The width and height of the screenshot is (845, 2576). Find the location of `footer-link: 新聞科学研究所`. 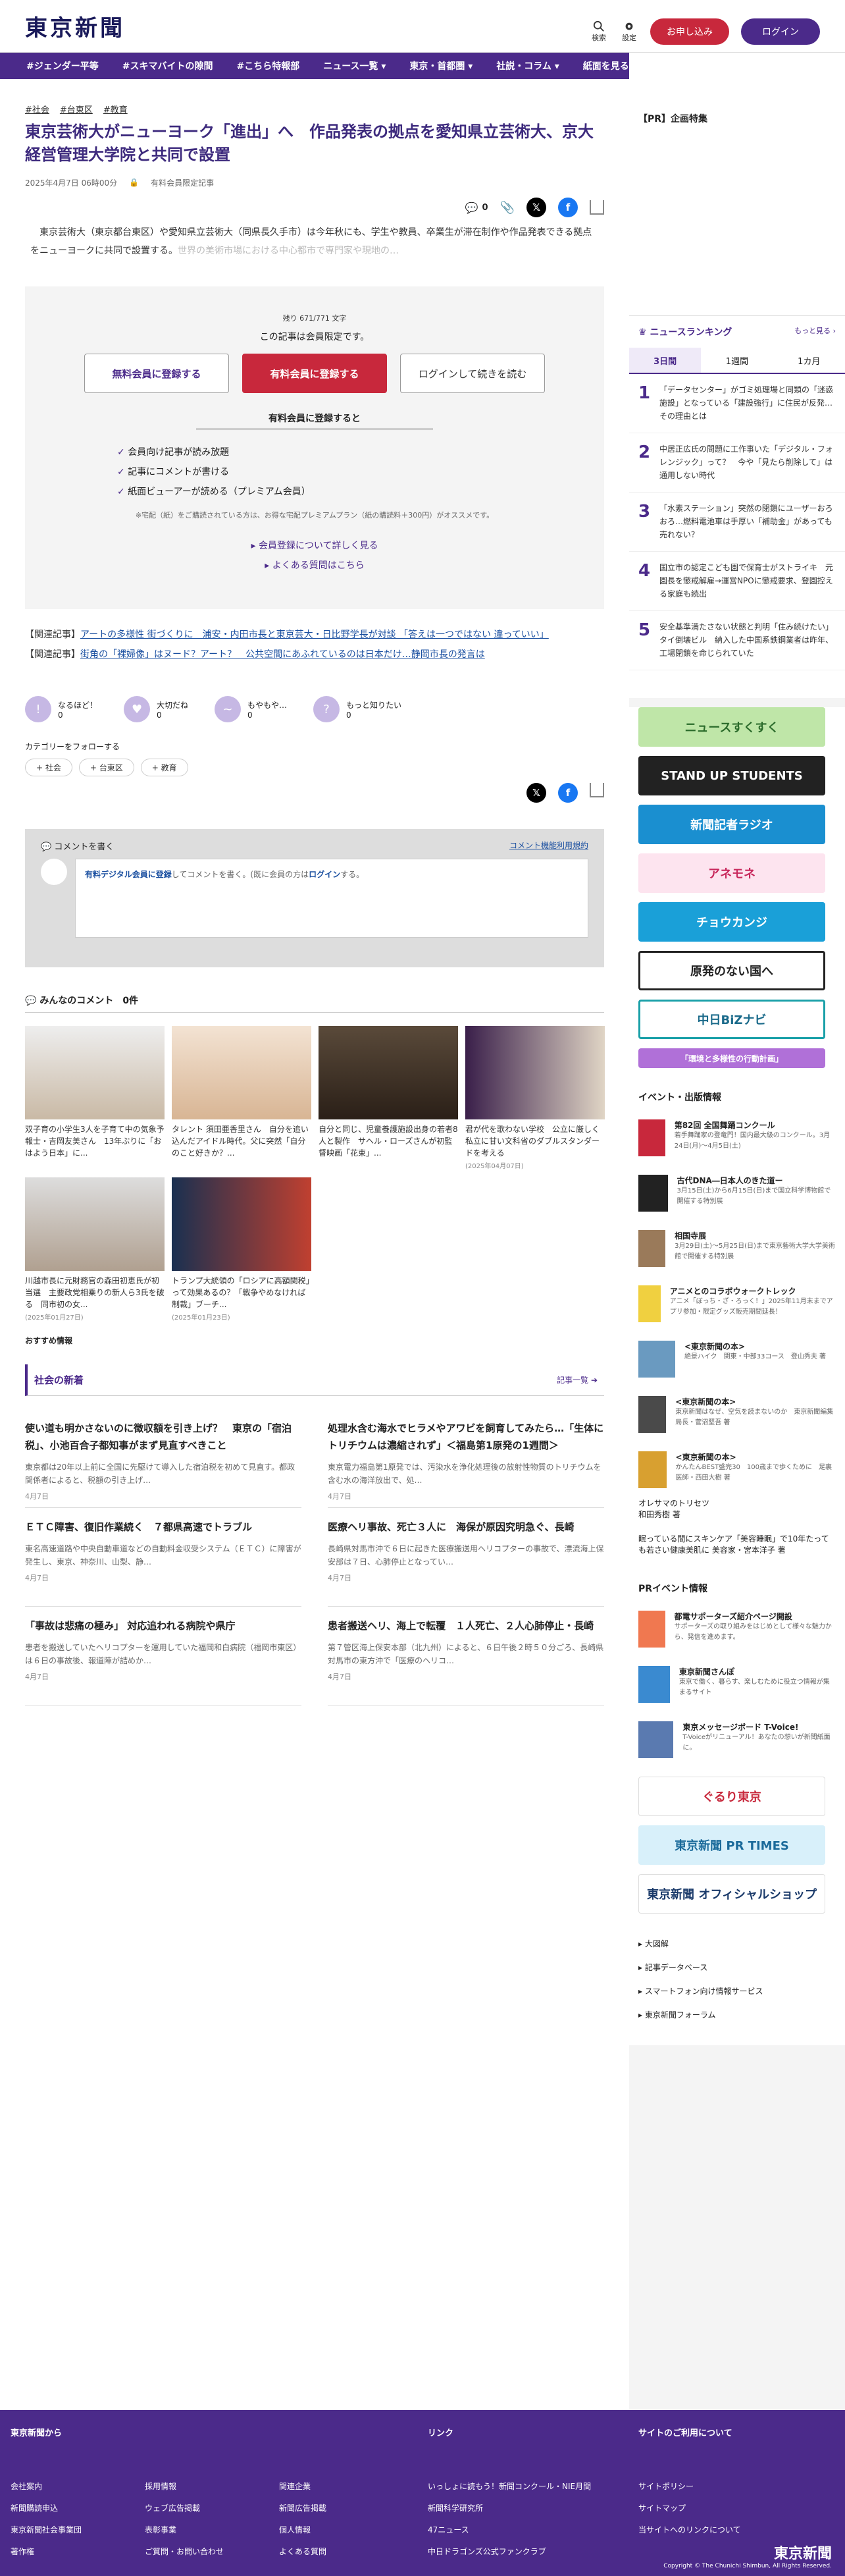

footer-link: 新聞科学研究所 is located at coordinates (510, 2508).